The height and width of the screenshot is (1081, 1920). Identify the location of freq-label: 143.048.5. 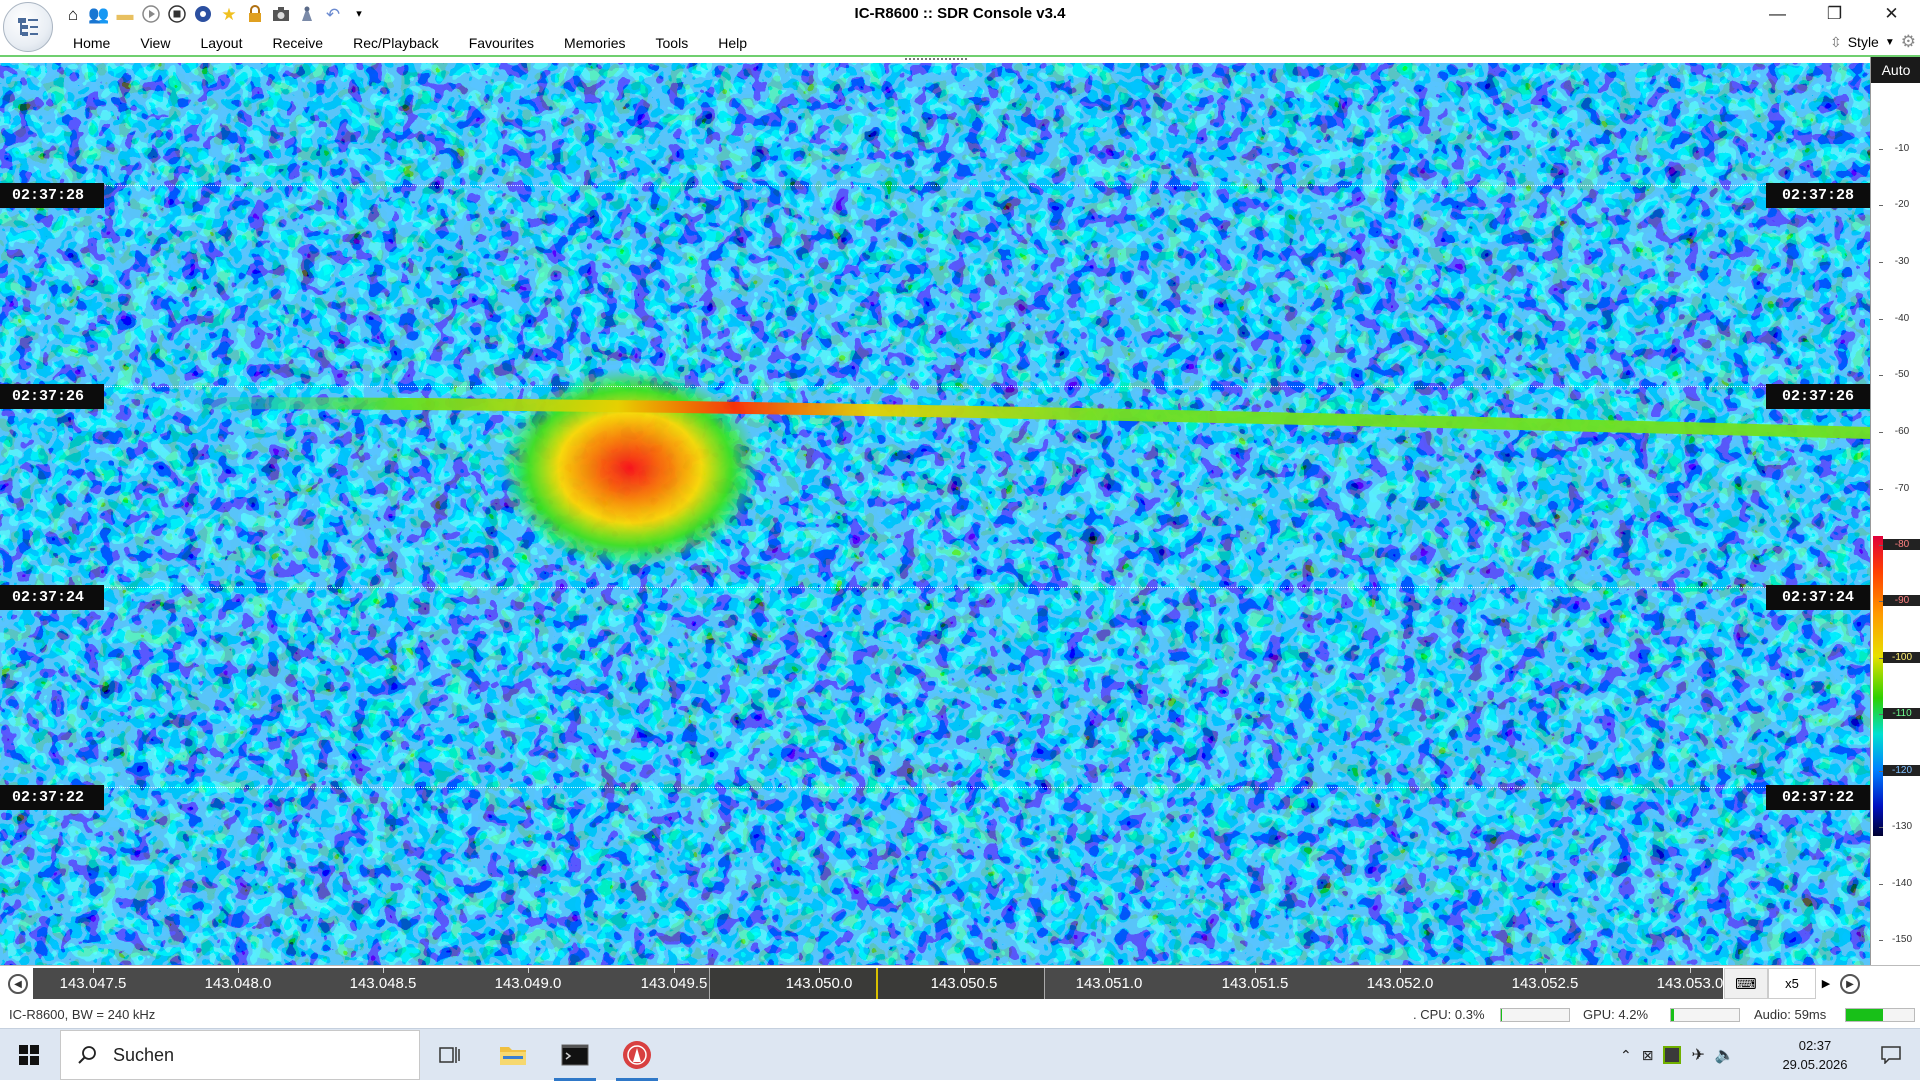
(383, 983).